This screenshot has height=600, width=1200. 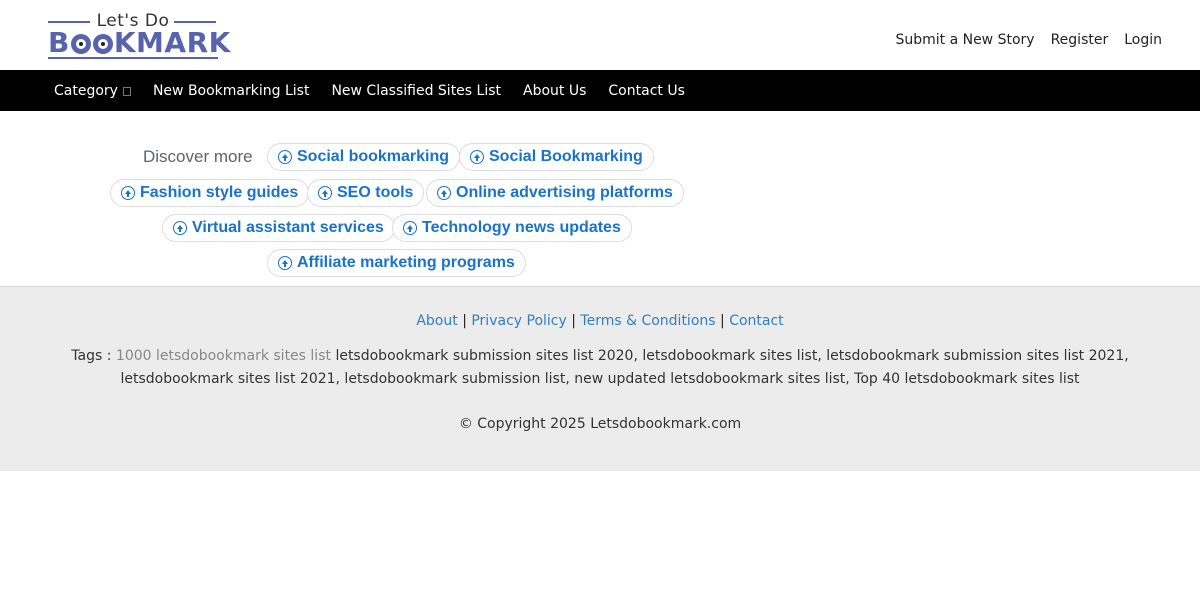 I want to click on register-link: Register, so click(x=1080, y=40).